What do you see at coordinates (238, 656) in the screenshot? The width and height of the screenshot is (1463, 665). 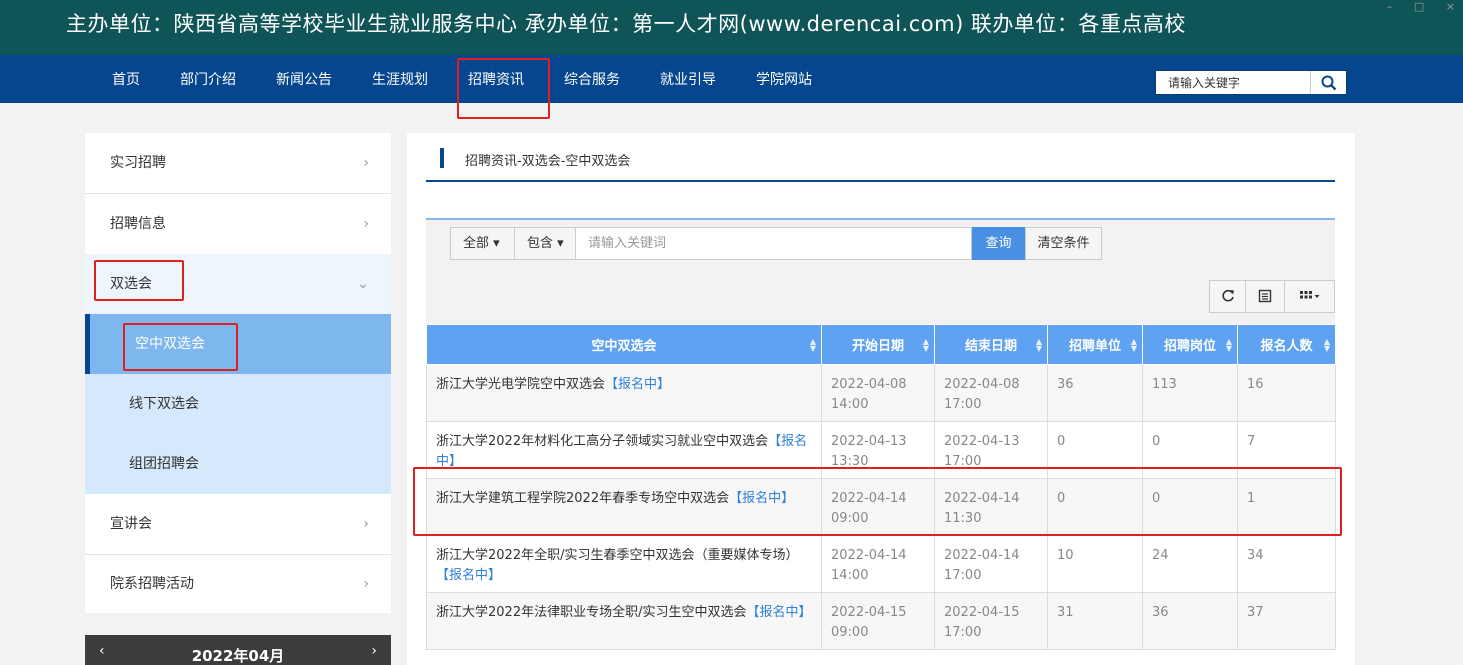 I see `calendar-title: 2022年04月` at bounding box center [238, 656].